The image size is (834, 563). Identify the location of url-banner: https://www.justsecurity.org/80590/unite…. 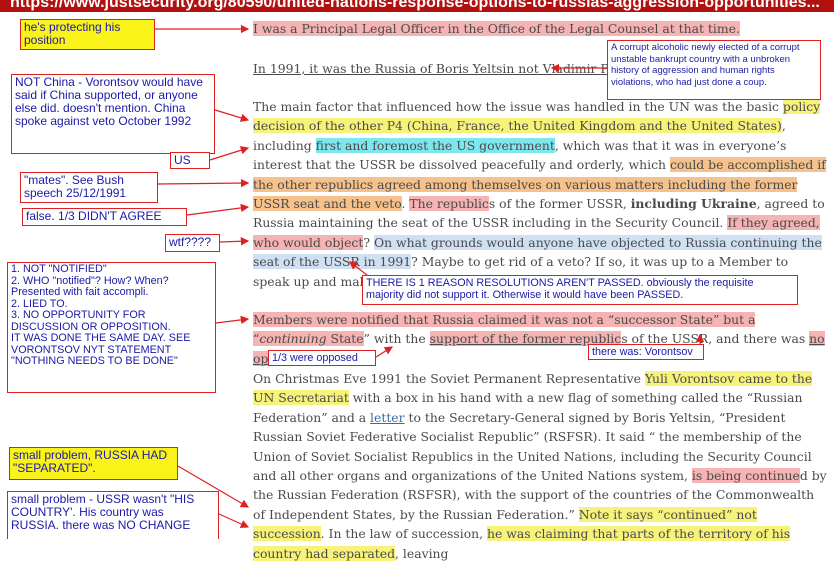
(417, 6).